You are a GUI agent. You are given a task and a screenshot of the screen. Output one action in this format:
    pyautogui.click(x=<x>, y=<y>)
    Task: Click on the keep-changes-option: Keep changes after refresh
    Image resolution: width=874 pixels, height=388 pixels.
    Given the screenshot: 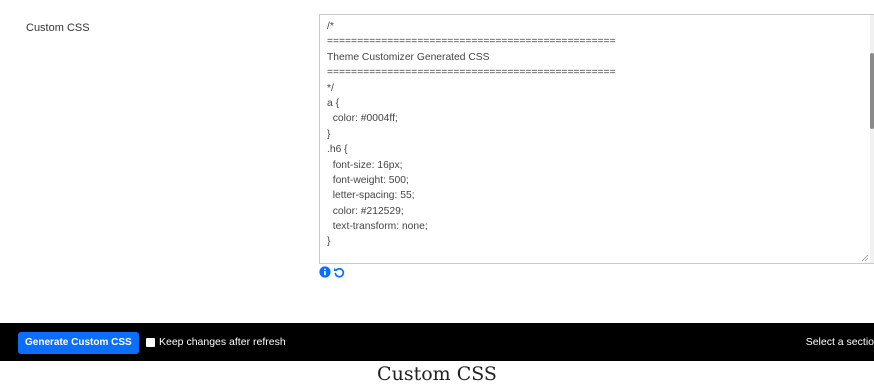 What is the action you would take?
    pyautogui.click(x=216, y=342)
    